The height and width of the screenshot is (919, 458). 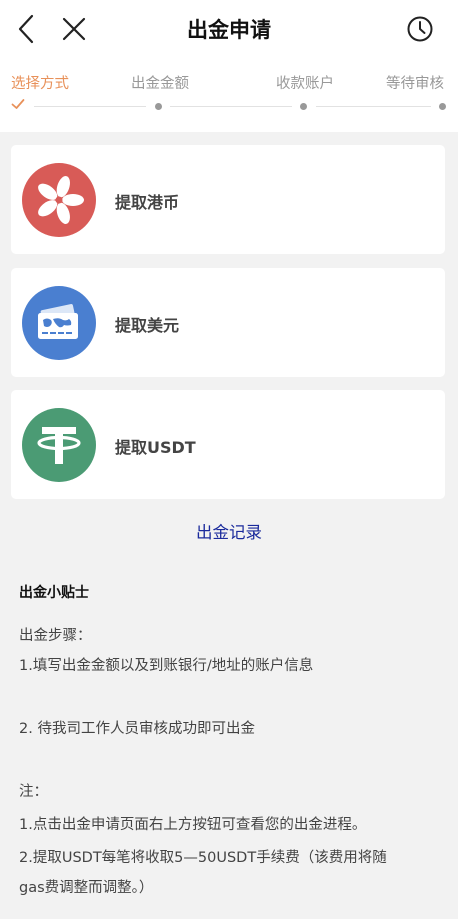 What do you see at coordinates (166, 666) in the screenshot?
I see `tip-step-1: 1.填写出金金额以及到账银行/地址的账户信息` at bounding box center [166, 666].